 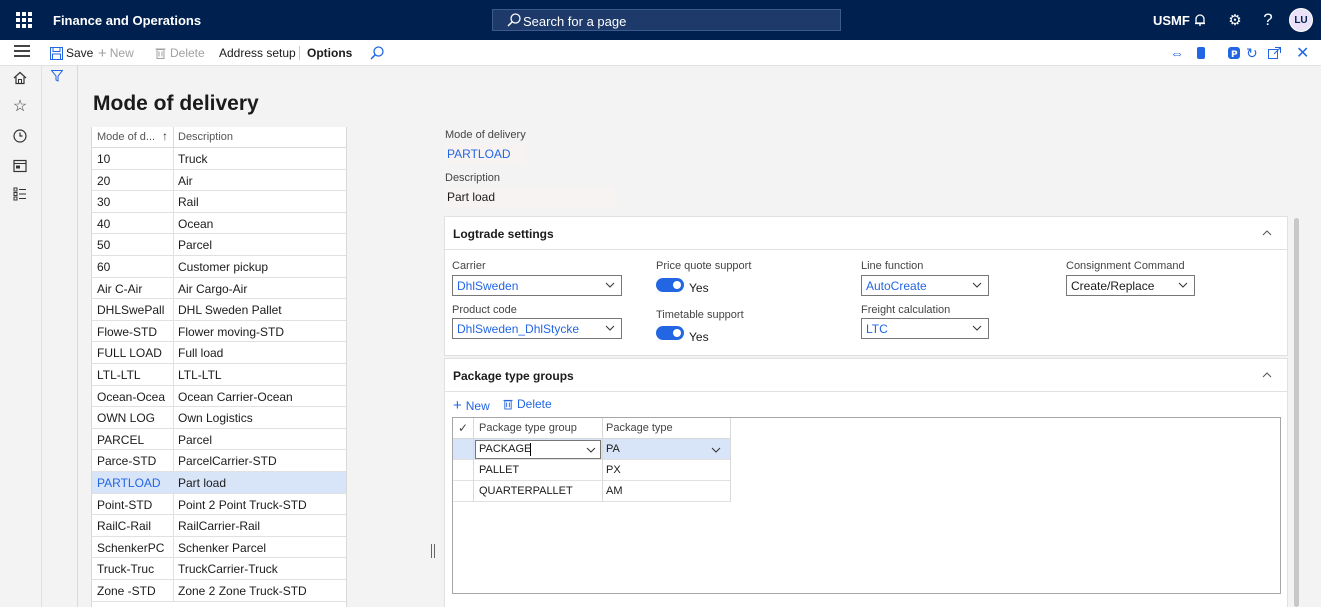 What do you see at coordinates (219, 483) in the screenshot?
I see `list-row-selected: PARTLOAD Part load` at bounding box center [219, 483].